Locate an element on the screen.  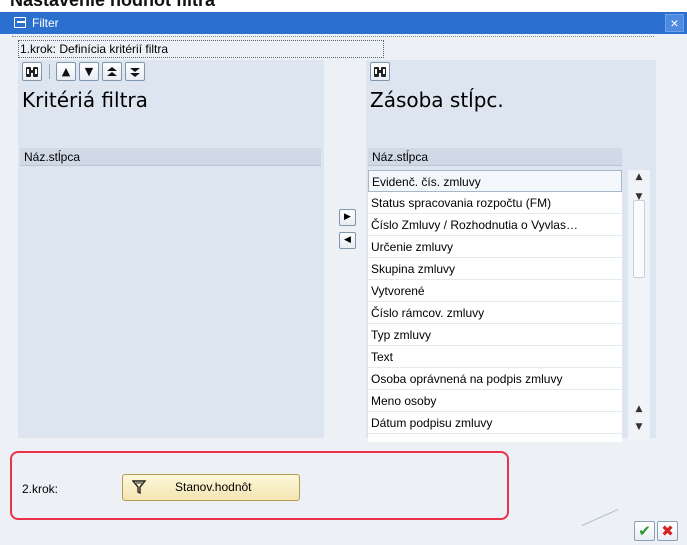
stock-toolbar is located at coordinates (385, 72).